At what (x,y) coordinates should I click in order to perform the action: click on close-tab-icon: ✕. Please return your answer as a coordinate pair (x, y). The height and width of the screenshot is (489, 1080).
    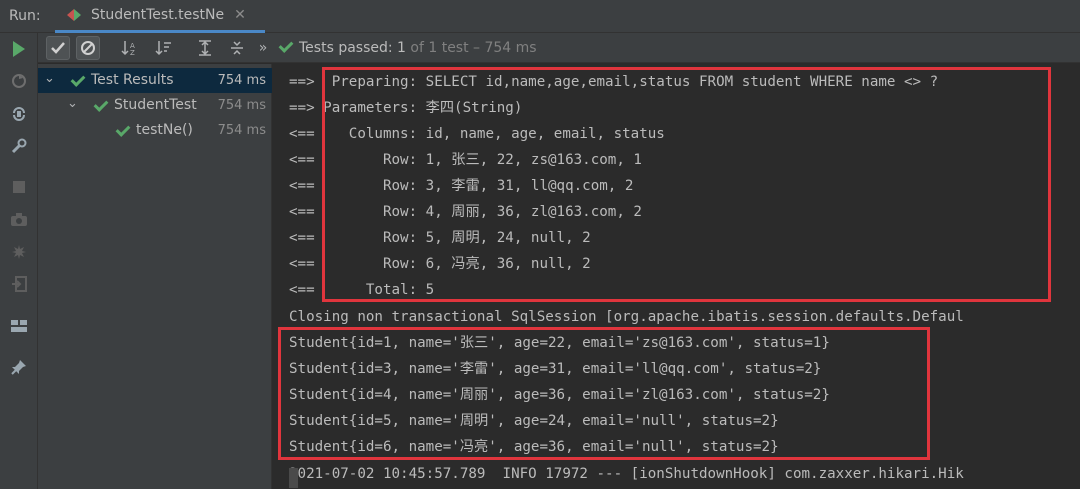
    Looking at the image, I should click on (240, 15).